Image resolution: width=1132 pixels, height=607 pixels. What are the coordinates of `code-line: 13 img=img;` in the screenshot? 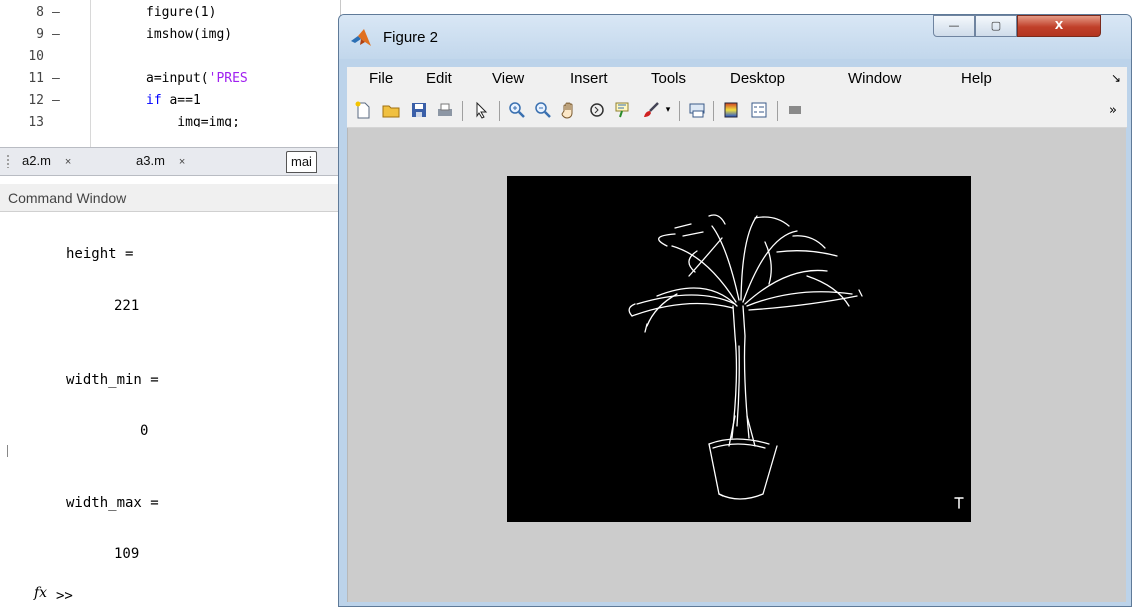 It's located at (170, 120).